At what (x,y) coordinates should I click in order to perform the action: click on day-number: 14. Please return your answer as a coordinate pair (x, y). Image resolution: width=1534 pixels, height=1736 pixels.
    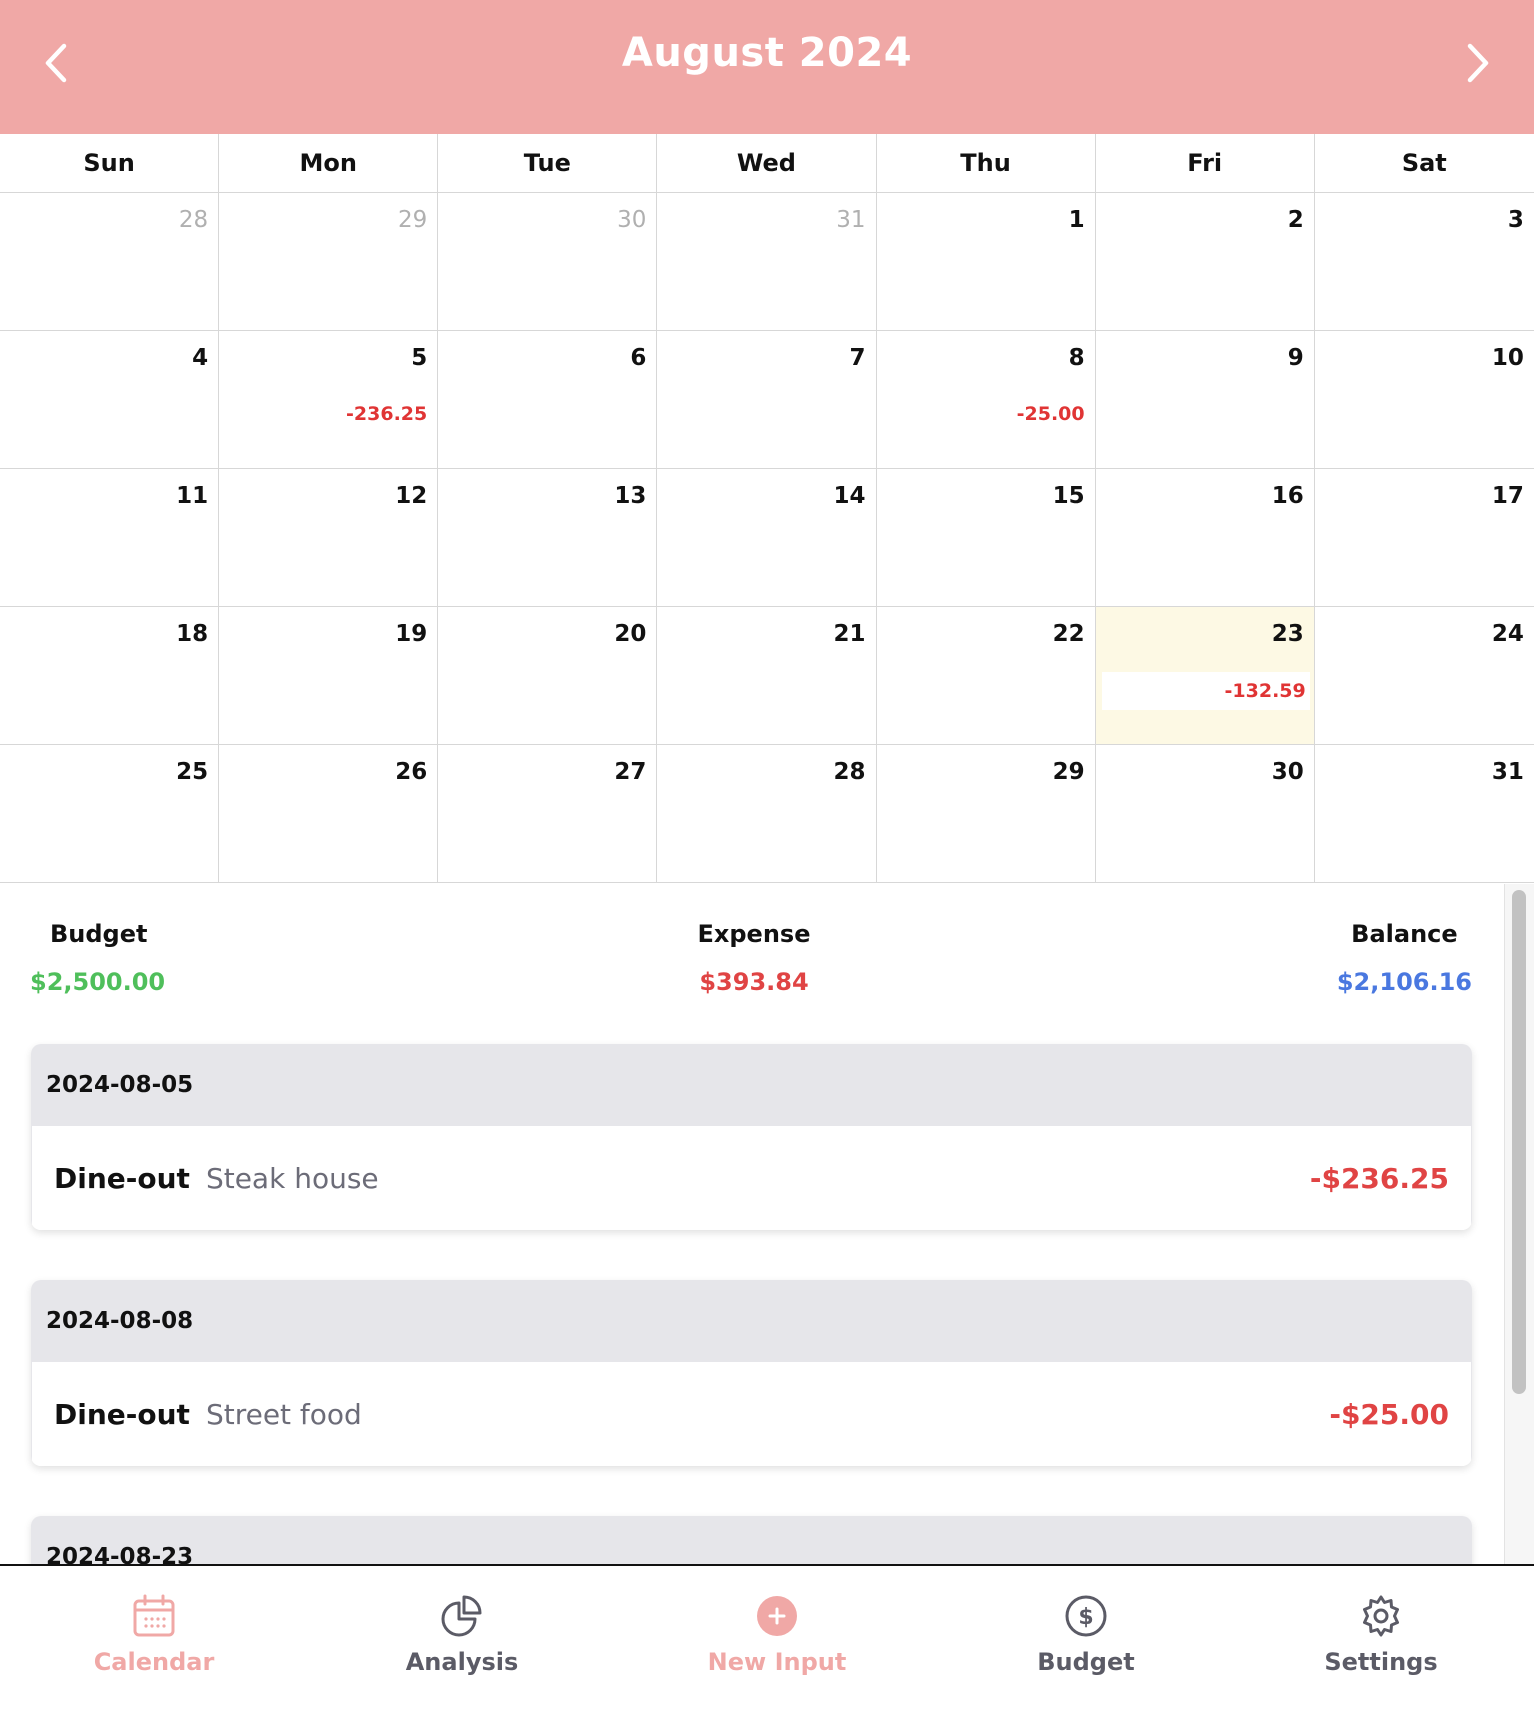
    Looking at the image, I should click on (849, 496).